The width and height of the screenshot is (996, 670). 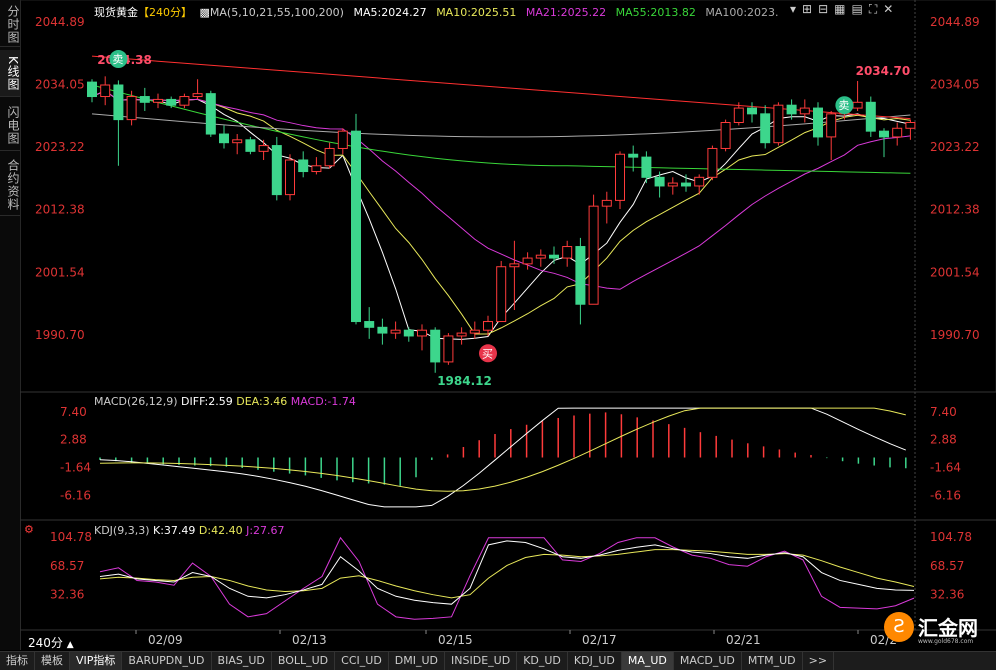 I want to click on macd-y-tick-right: -1.64, so click(x=945, y=468).